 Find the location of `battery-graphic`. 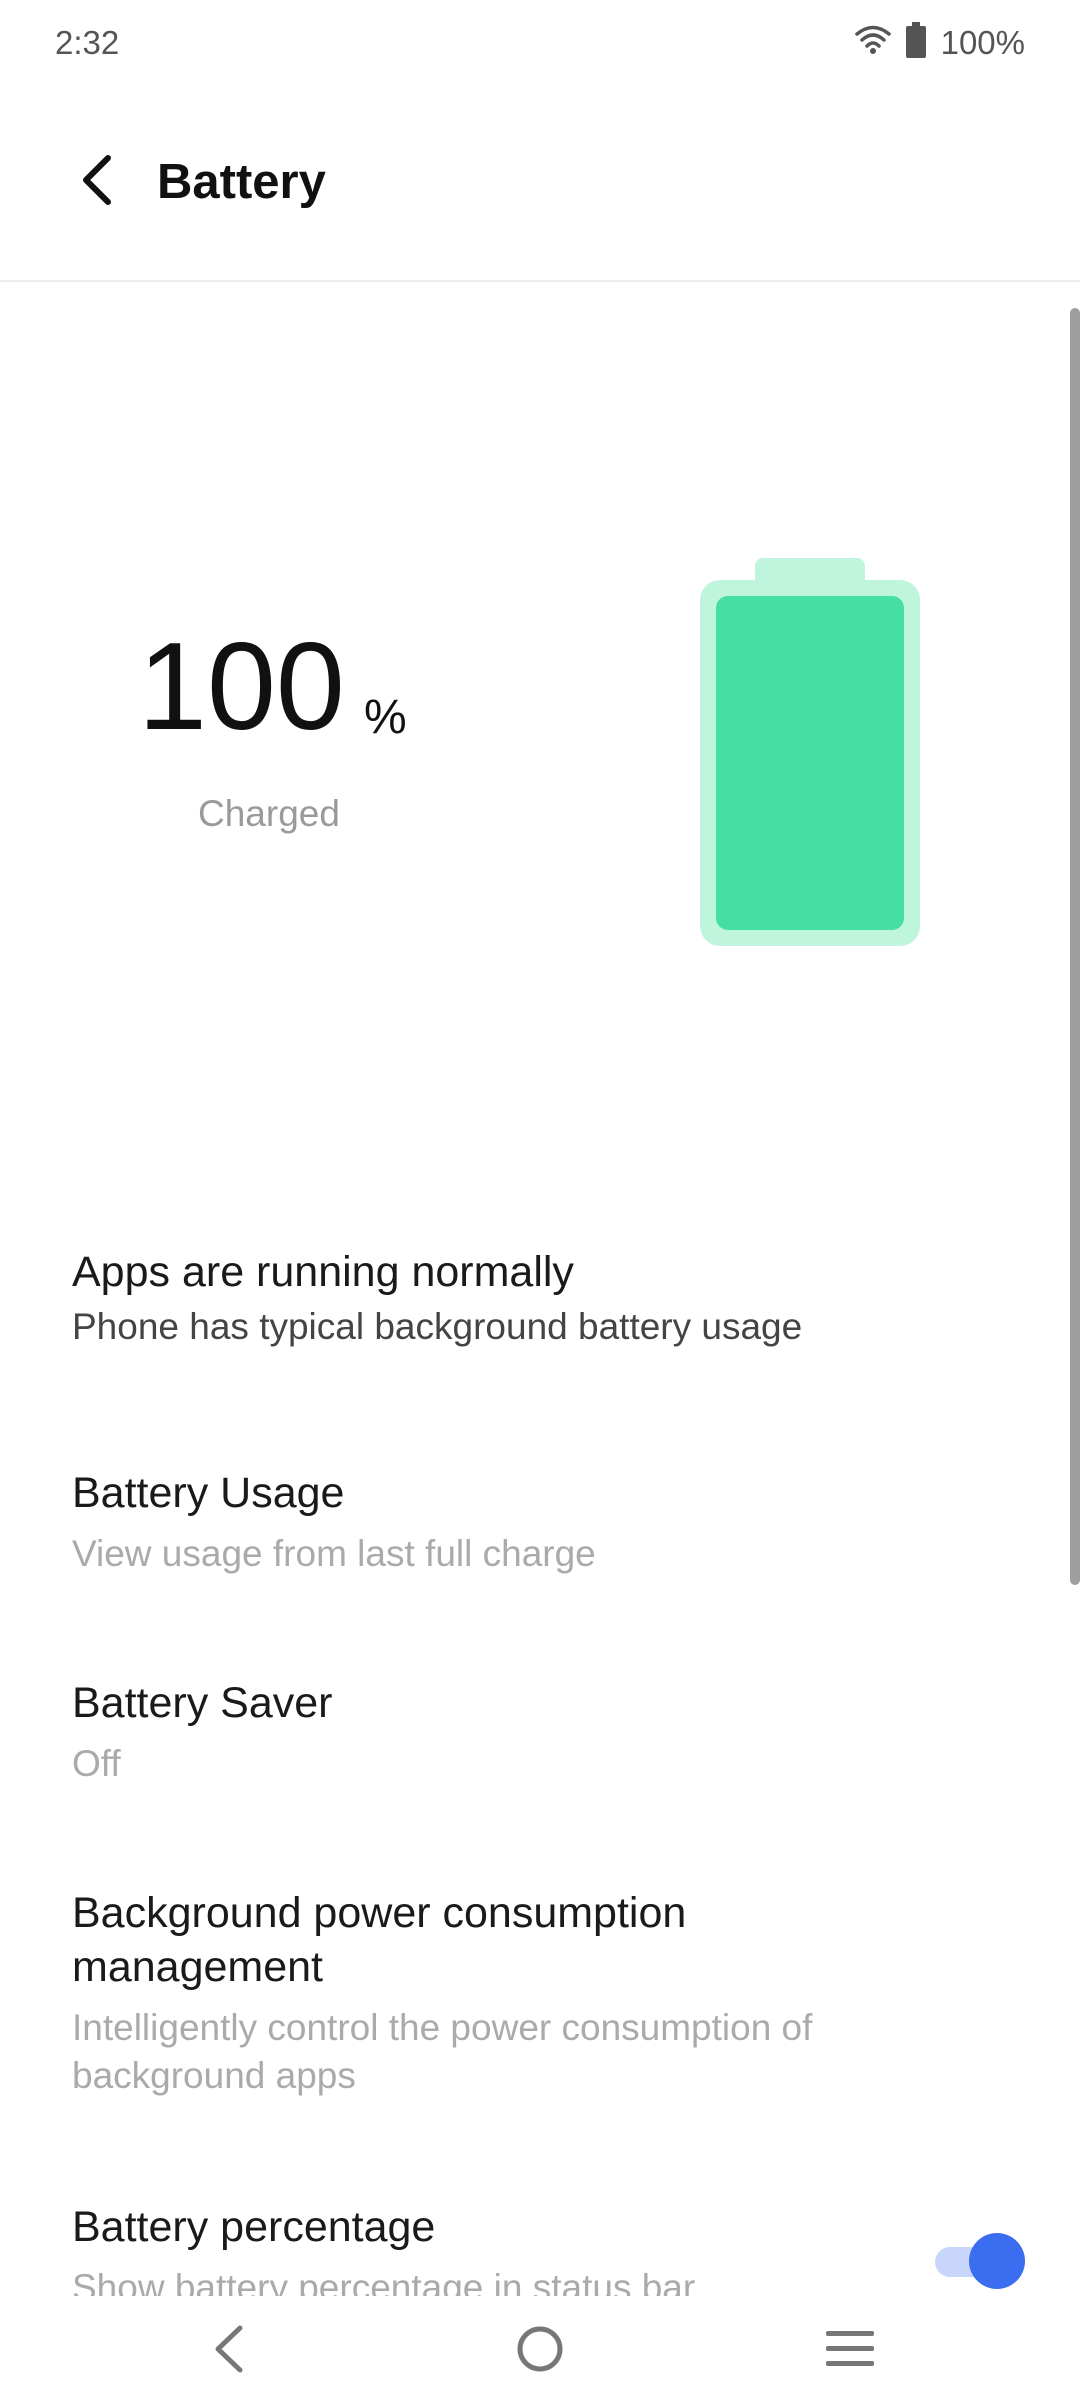

battery-graphic is located at coordinates (810, 752).